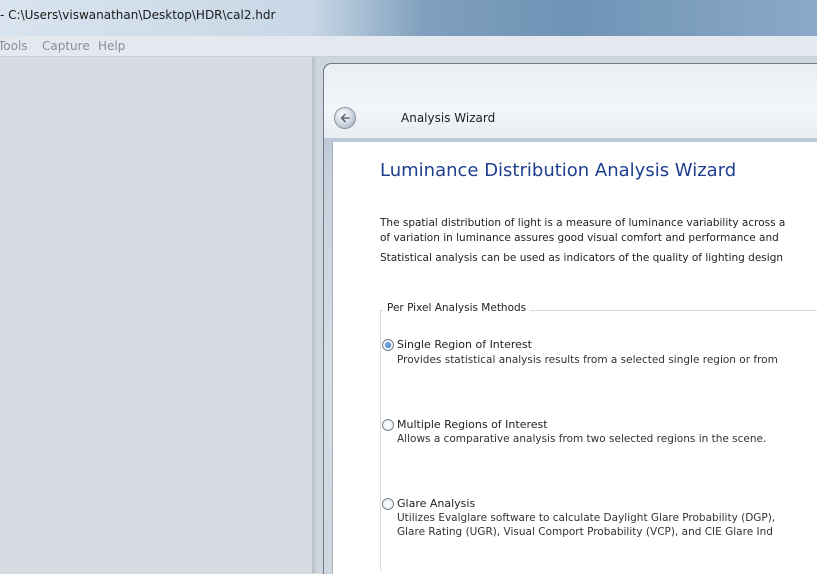 The width and height of the screenshot is (817, 574). I want to click on menu-bar: Tools Capture Help, so click(408, 46).